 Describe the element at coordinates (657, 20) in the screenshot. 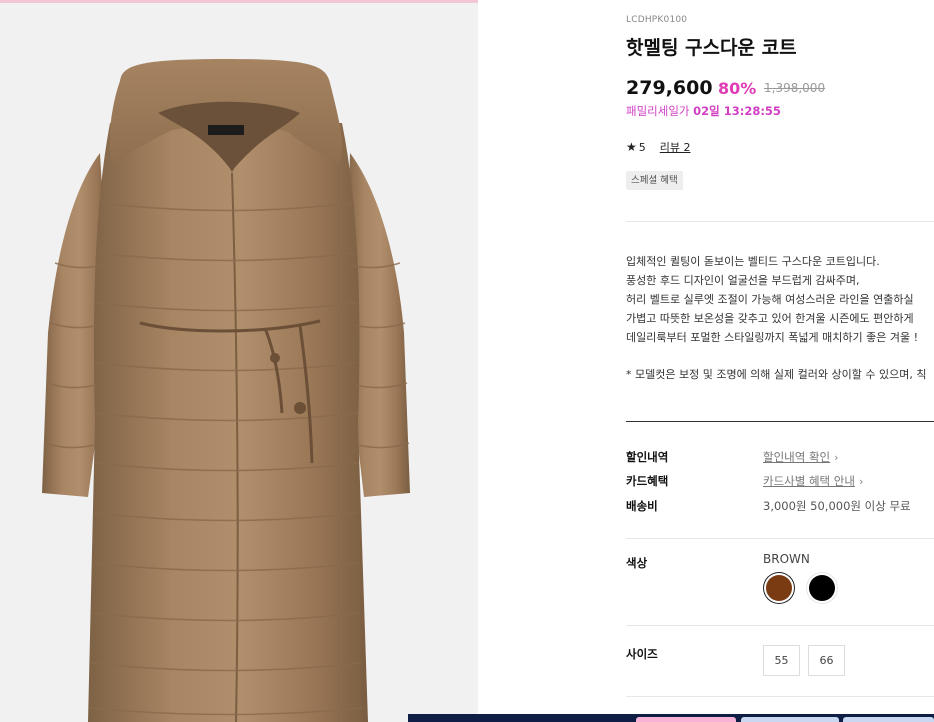

I see `product-code: LCDHPK0100` at that location.